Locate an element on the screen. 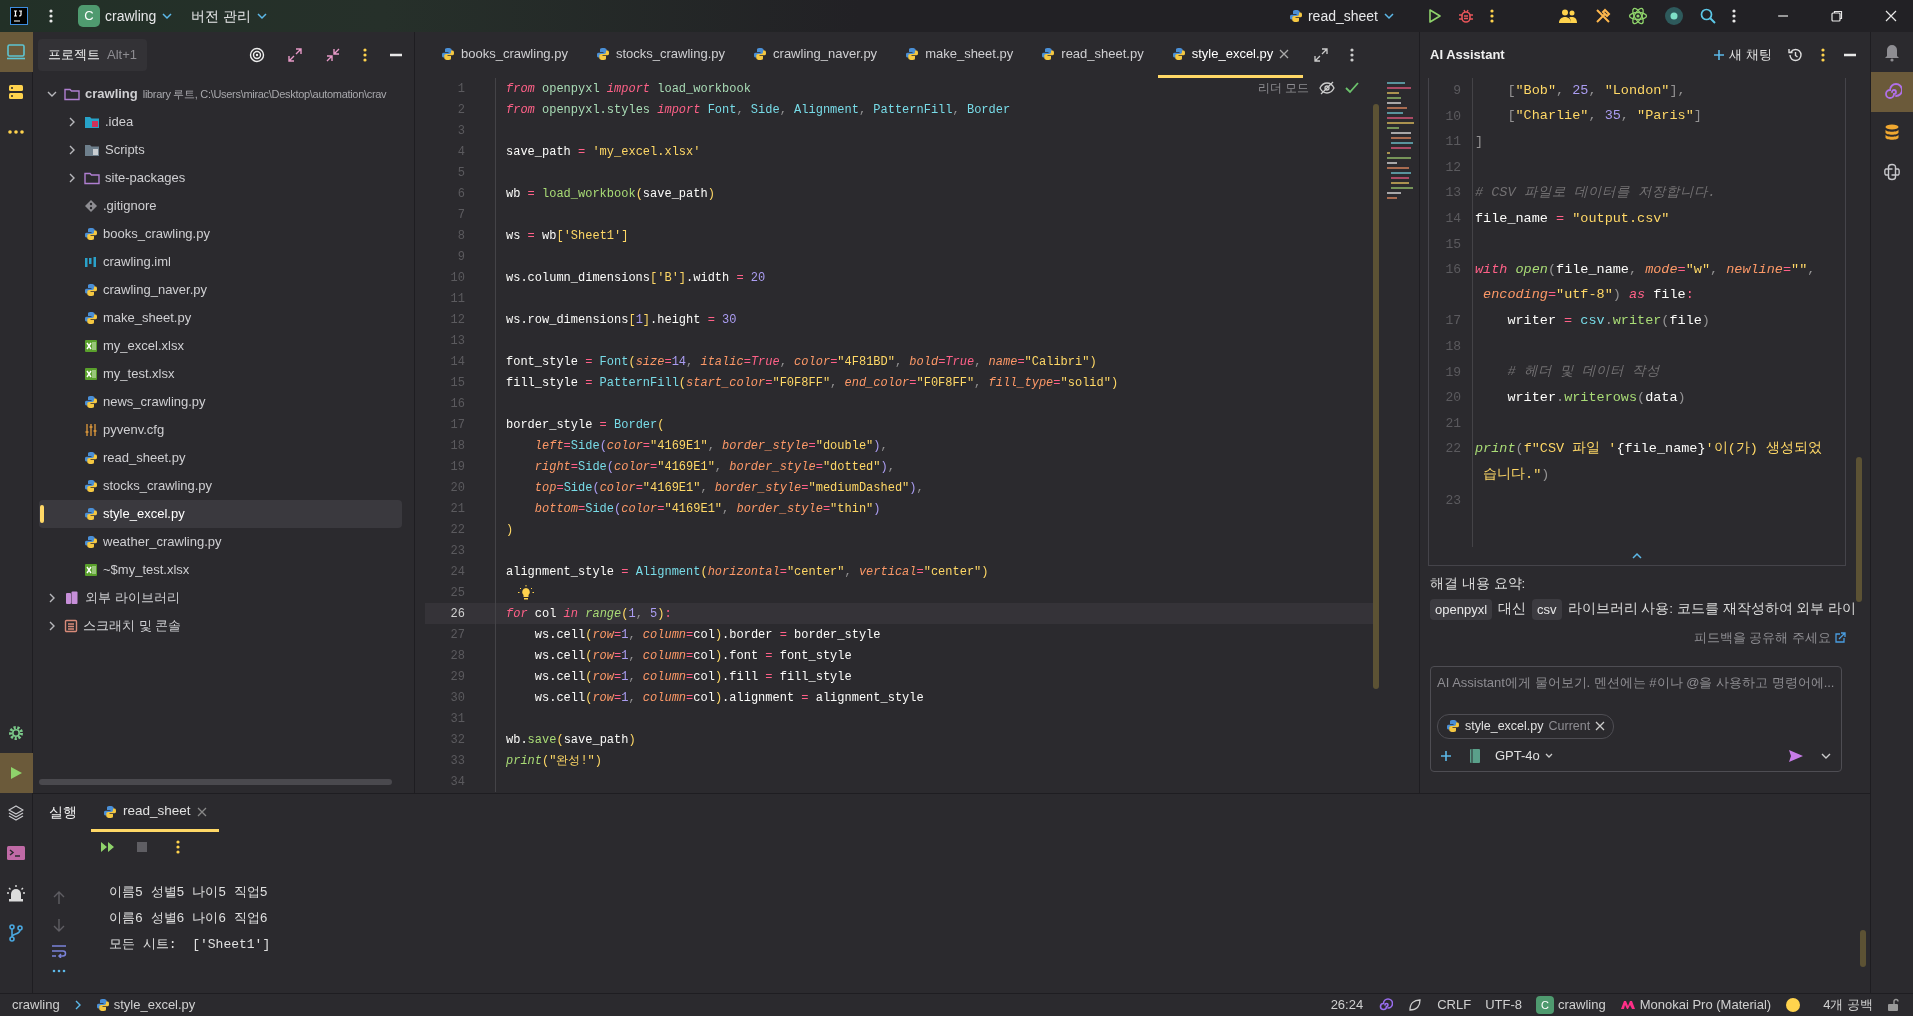 The width and height of the screenshot is (1913, 1016). tree-item: style_excel.py is located at coordinates (220, 514).